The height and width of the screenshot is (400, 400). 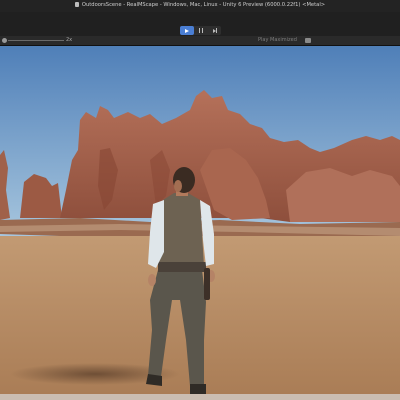 What do you see at coordinates (200, 397) in the screenshot?
I see `viewport-bottom-edge` at bounding box center [200, 397].